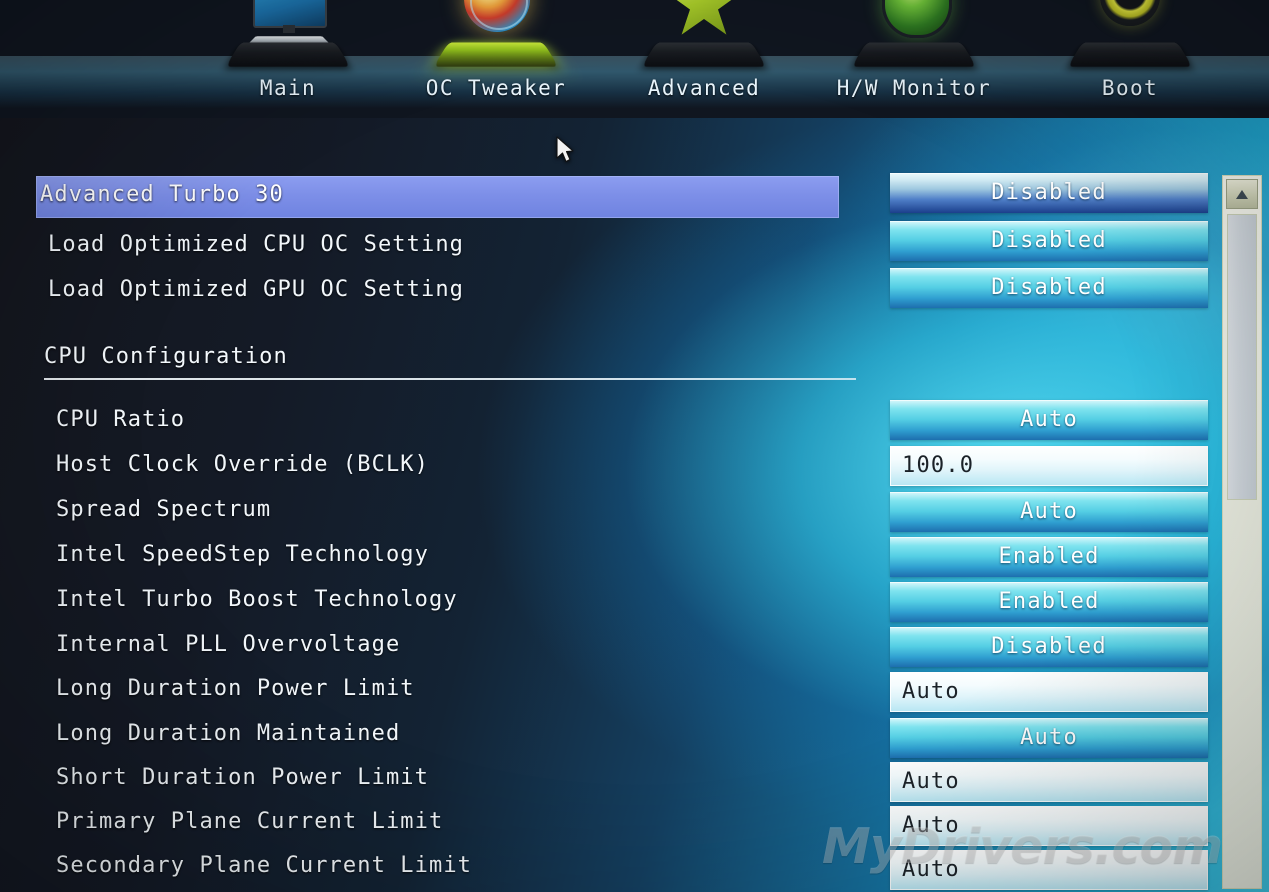 The width and height of the screenshot is (1269, 892). What do you see at coordinates (162, 194) in the screenshot?
I see `setting-label: Advanced Turbo 30` at bounding box center [162, 194].